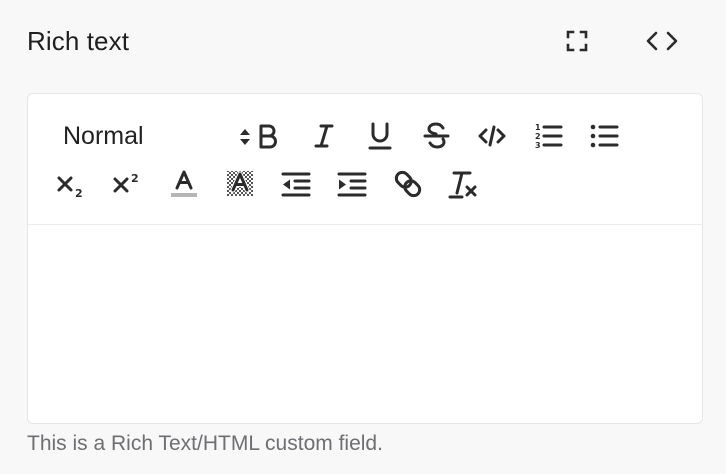 This screenshot has height=474, width=726. I want to click on bullet-list-icon, so click(604, 136).